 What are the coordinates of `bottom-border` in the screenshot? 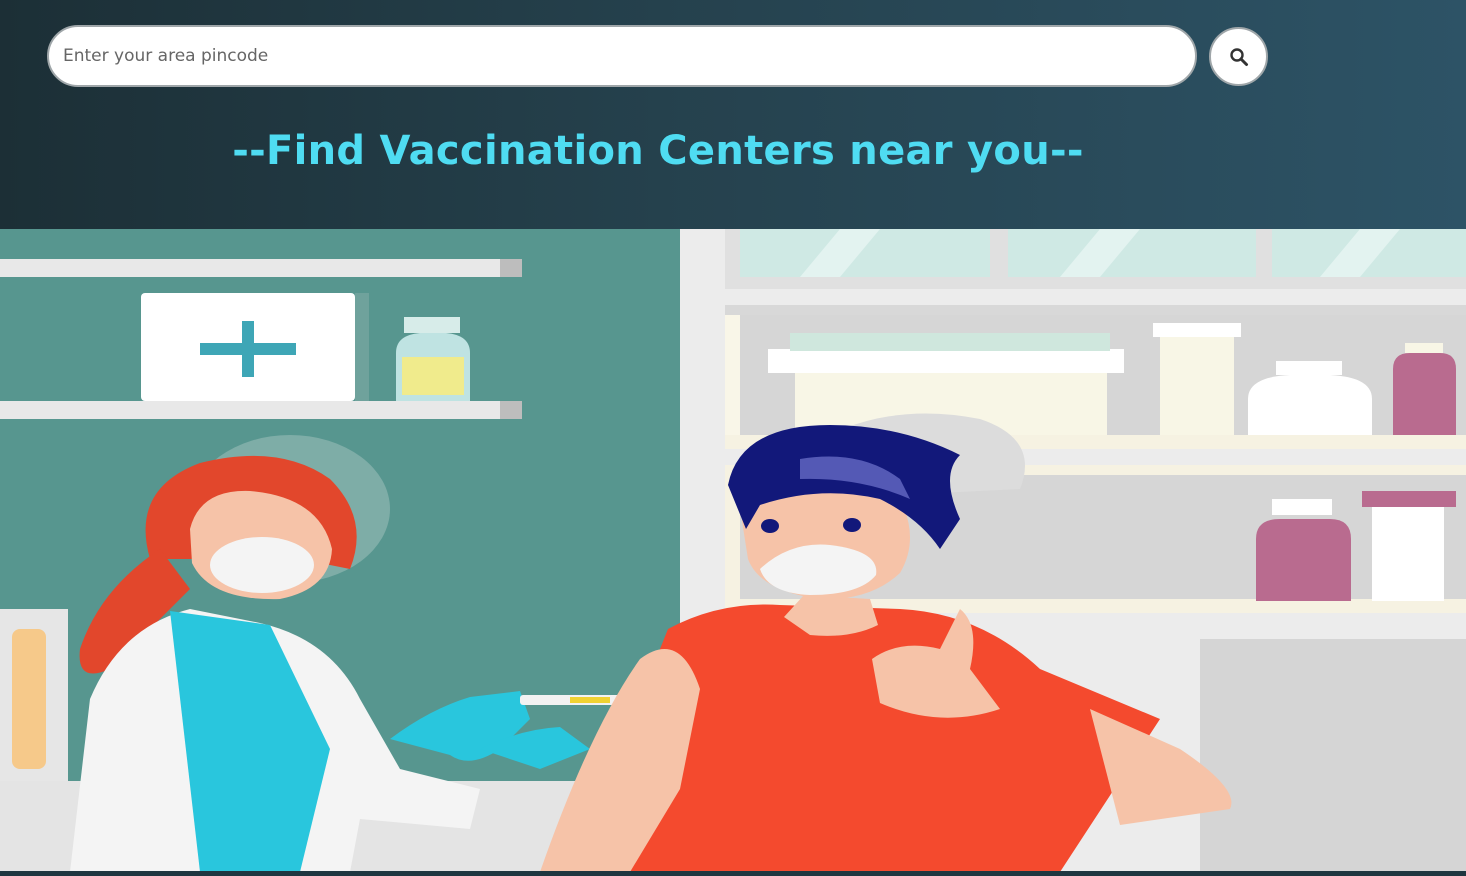 It's located at (733, 873).